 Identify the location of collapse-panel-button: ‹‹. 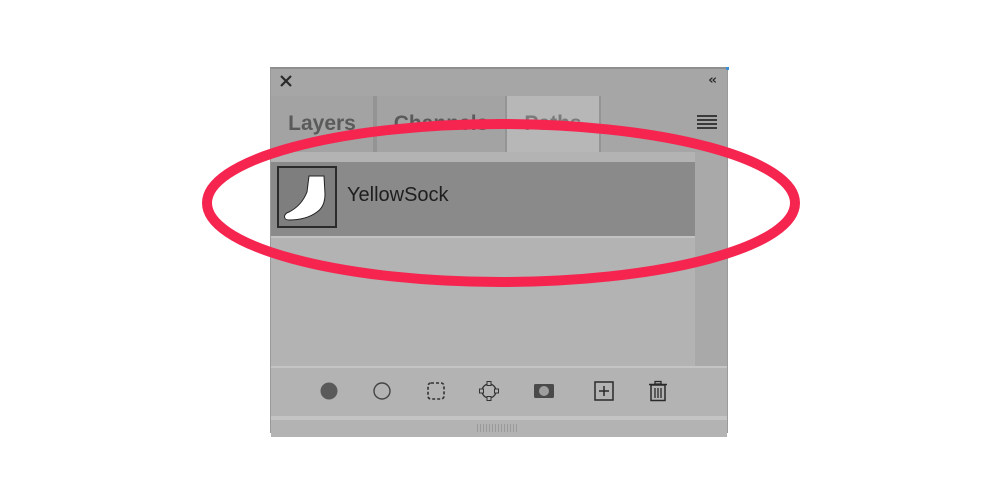
(712, 80).